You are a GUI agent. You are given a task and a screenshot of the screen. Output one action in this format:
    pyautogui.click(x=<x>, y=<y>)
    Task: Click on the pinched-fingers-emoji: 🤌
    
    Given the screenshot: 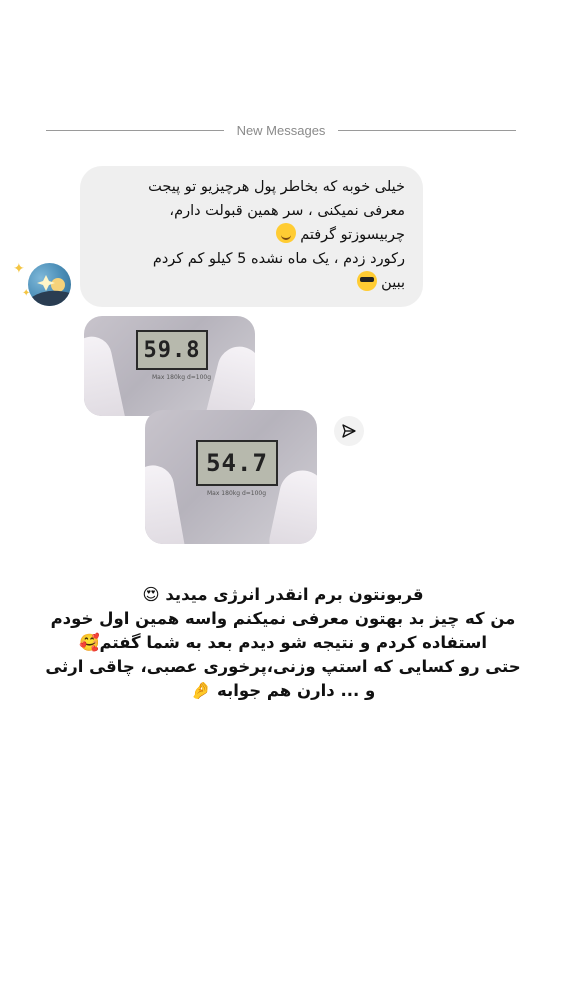 What is the action you would take?
    pyautogui.click(x=201, y=690)
    